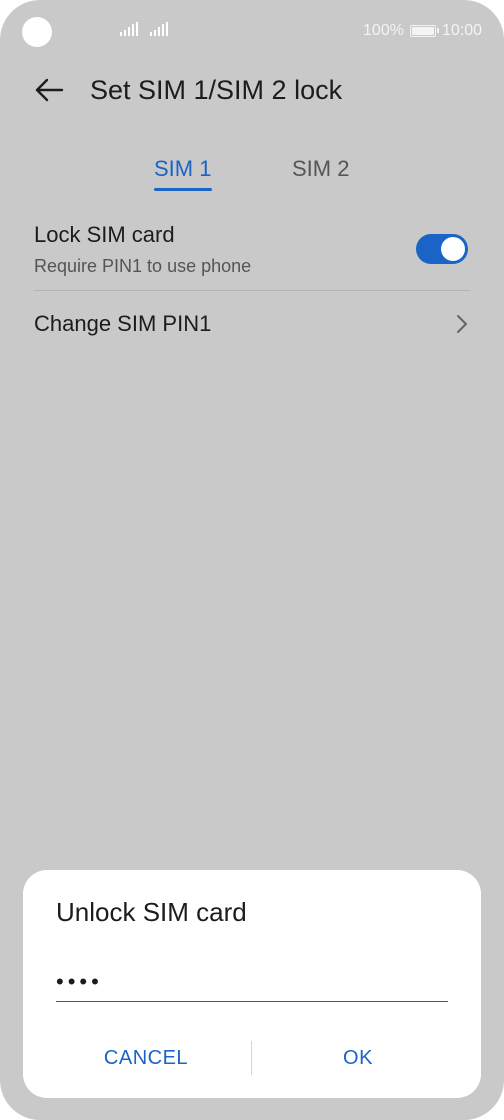  I want to click on lock-sim-title: Lock SIM card, so click(104, 235).